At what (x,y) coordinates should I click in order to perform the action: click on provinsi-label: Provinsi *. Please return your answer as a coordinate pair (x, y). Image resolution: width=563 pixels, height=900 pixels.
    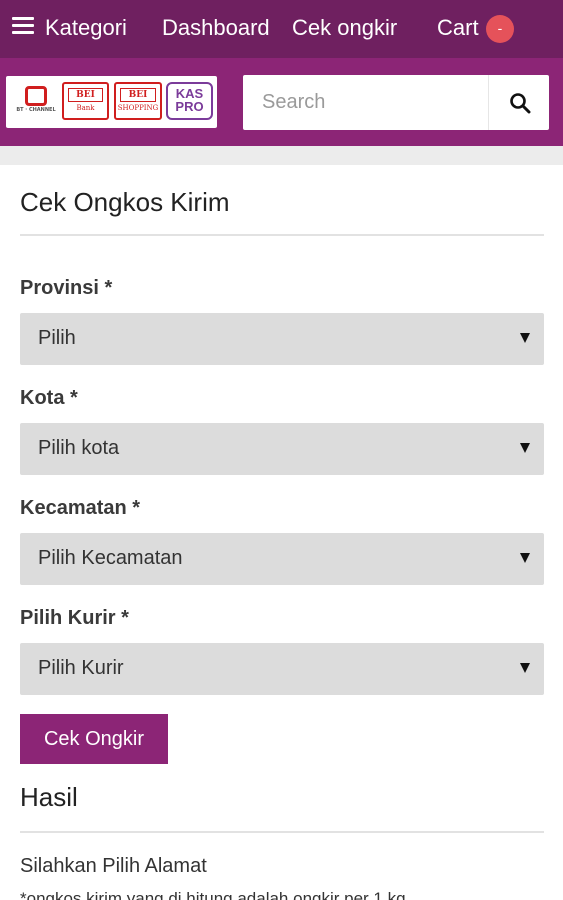
    Looking at the image, I should click on (66, 288).